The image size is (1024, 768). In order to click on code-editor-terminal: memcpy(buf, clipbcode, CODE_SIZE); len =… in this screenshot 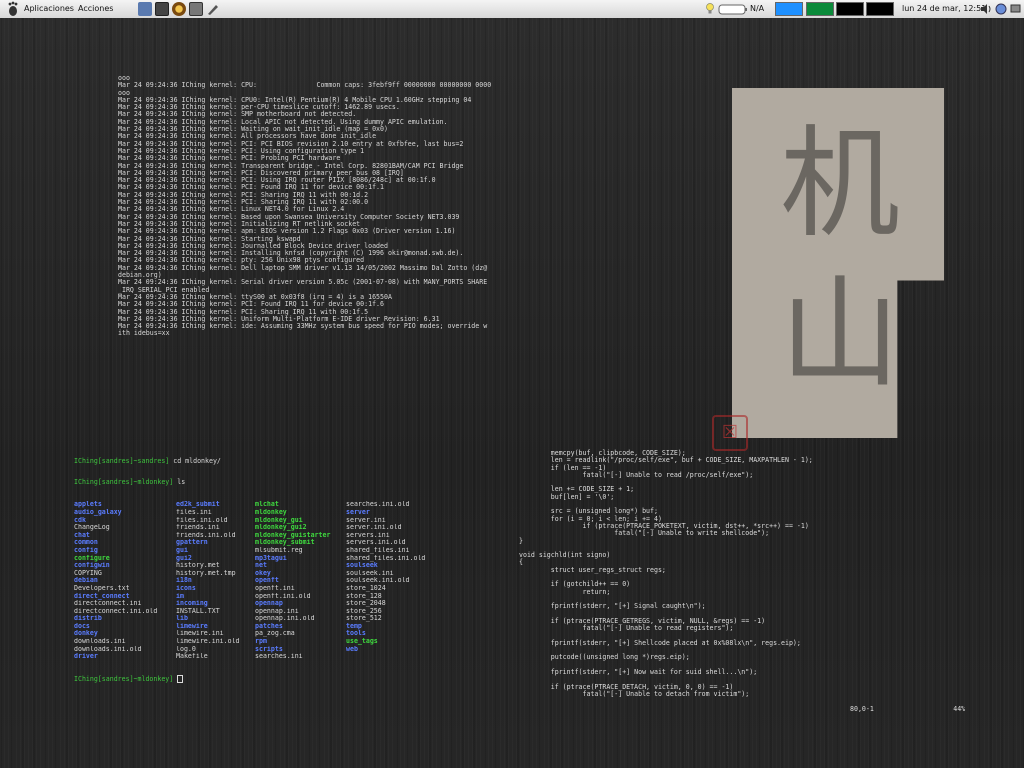, I will do `click(666, 573)`.